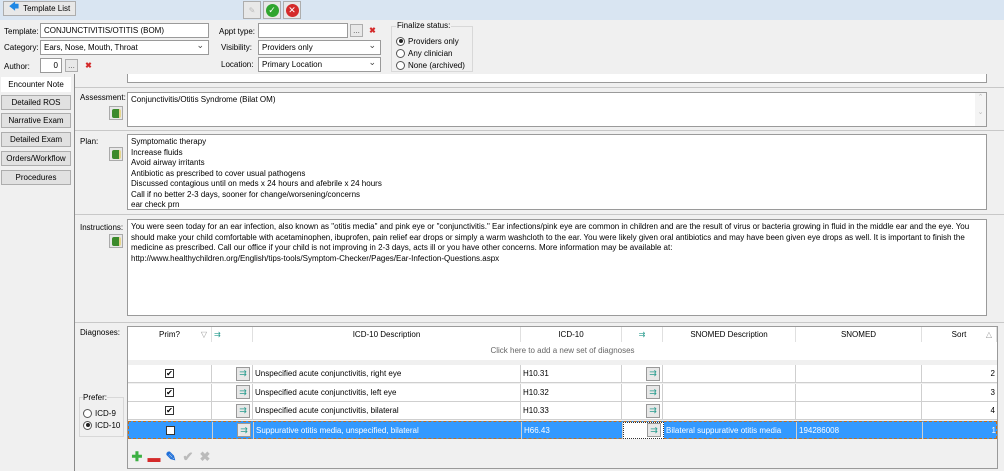  Describe the element at coordinates (730, 430) in the screenshot. I see `snomed-description-cell: Bilateral suppurative otitis media` at that location.